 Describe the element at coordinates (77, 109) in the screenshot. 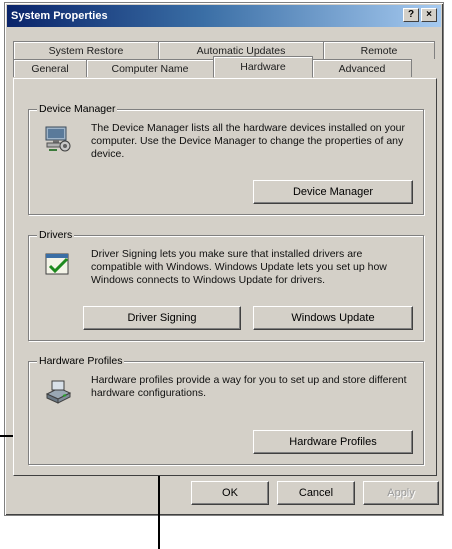

I see `device-manager-legend: Device Manager` at that location.